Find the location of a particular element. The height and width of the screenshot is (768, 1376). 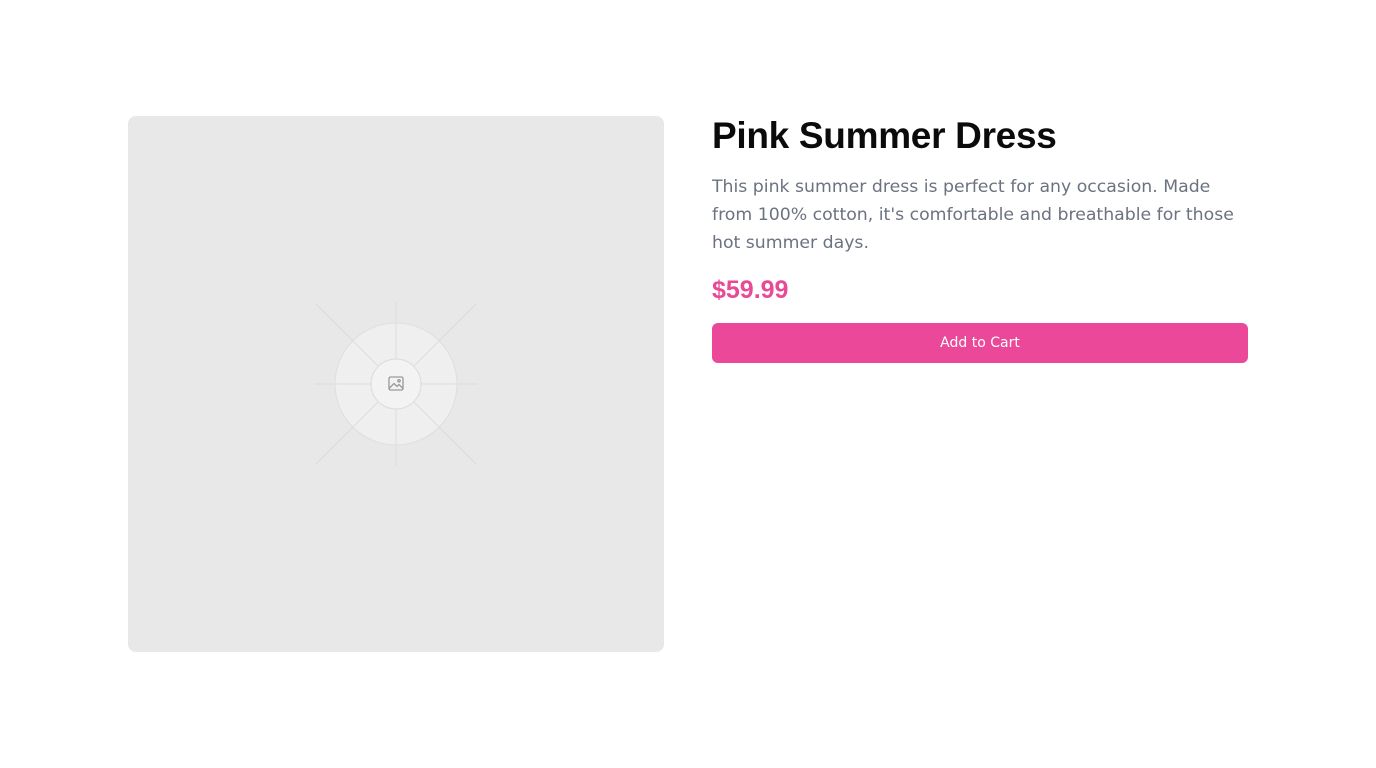

product-title: Pink Summer Dress is located at coordinates (884, 135).